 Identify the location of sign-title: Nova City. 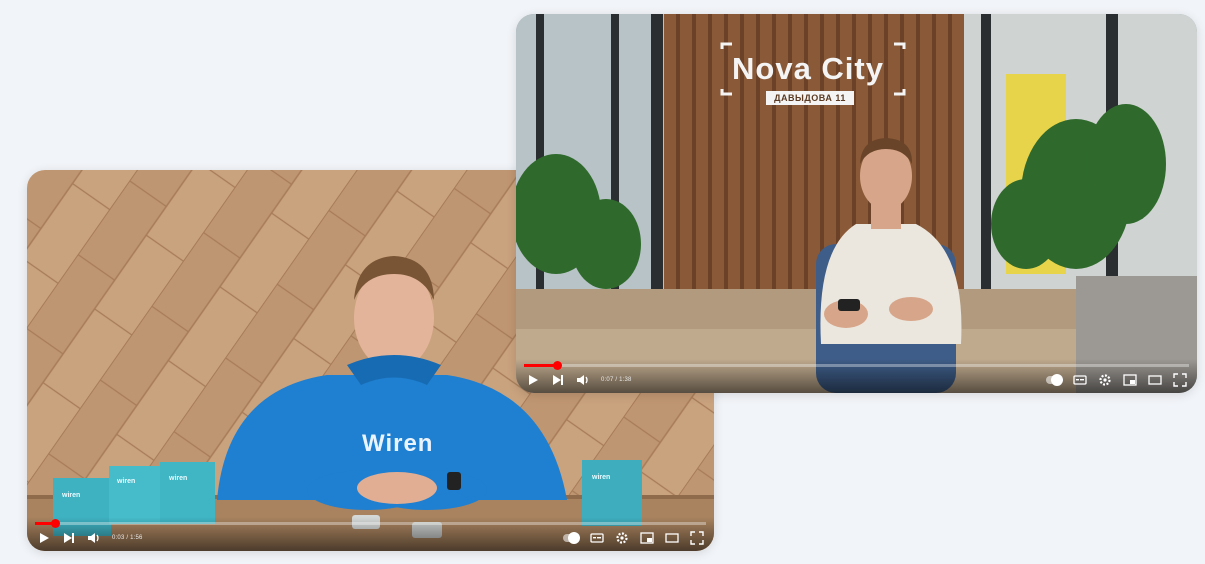
(808, 68).